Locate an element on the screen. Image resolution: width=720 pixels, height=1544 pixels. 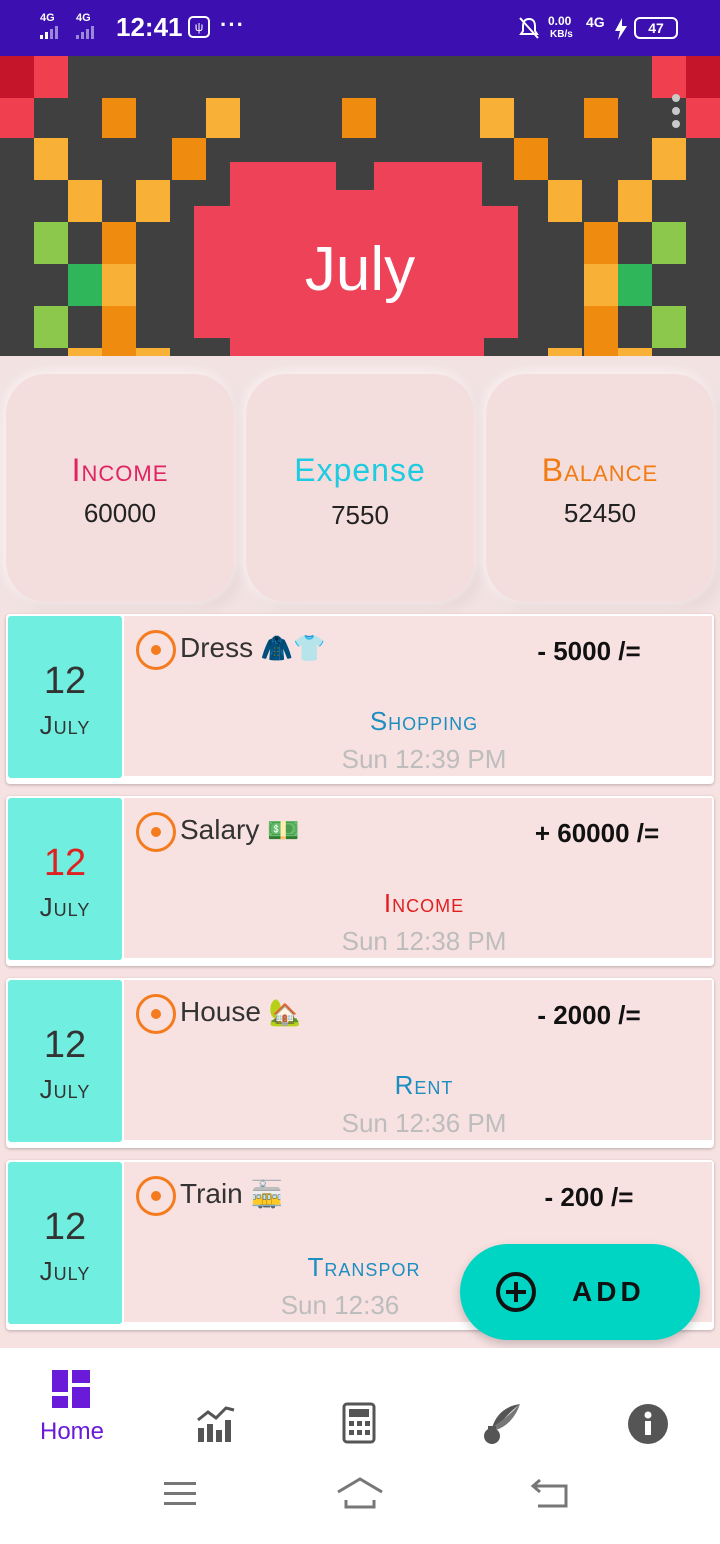
signal-2-icon is located at coordinates (85, 32).